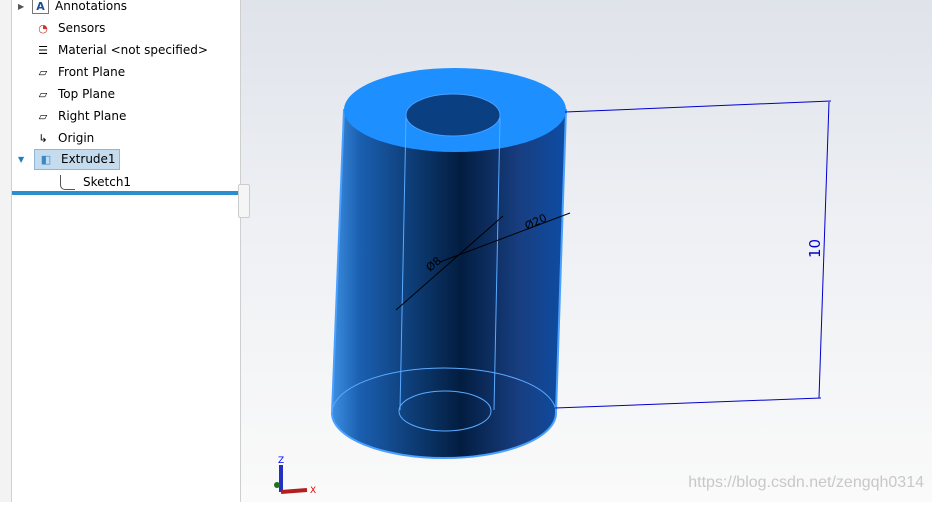  What do you see at coordinates (313, 491) in the screenshot?
I see `svg-text: X` at bounding box center [313, 491].